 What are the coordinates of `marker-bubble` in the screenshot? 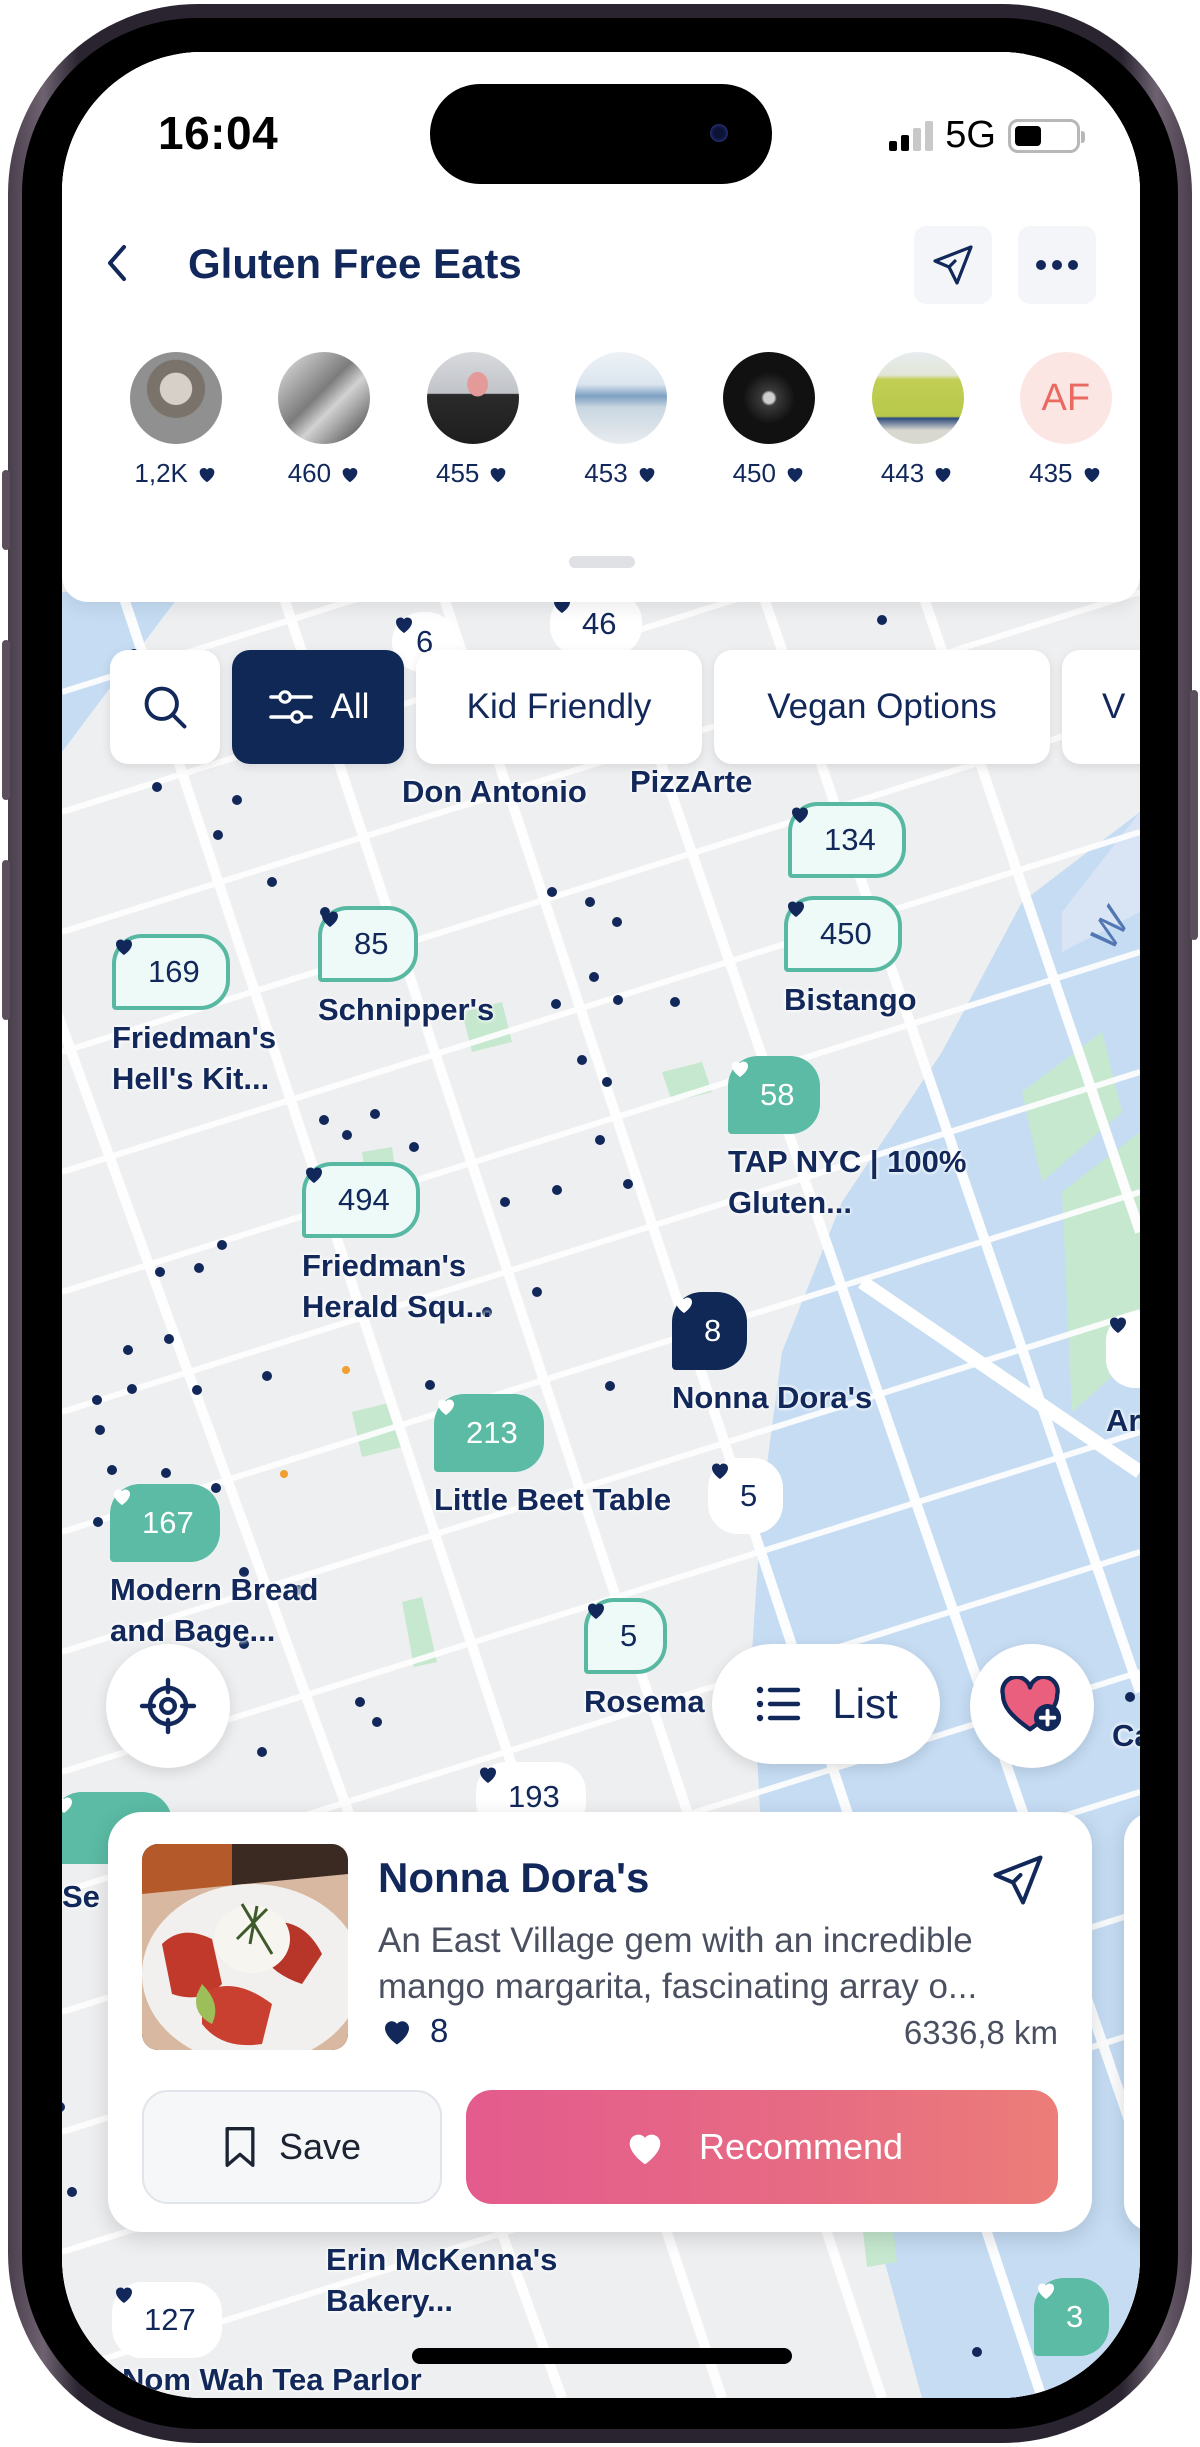 It's located at (1123, 1350).